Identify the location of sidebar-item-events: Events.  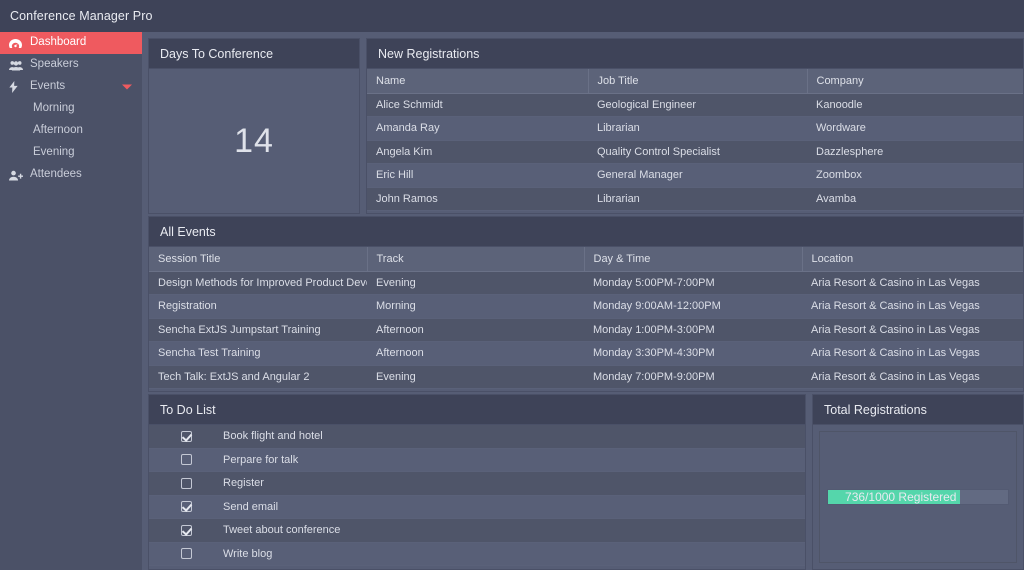
(71, 87).